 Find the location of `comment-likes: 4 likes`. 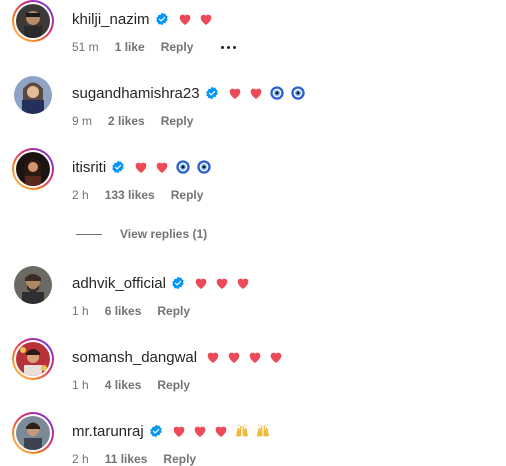

comment-likes: 4 likes is located at coordinates (123, 385).